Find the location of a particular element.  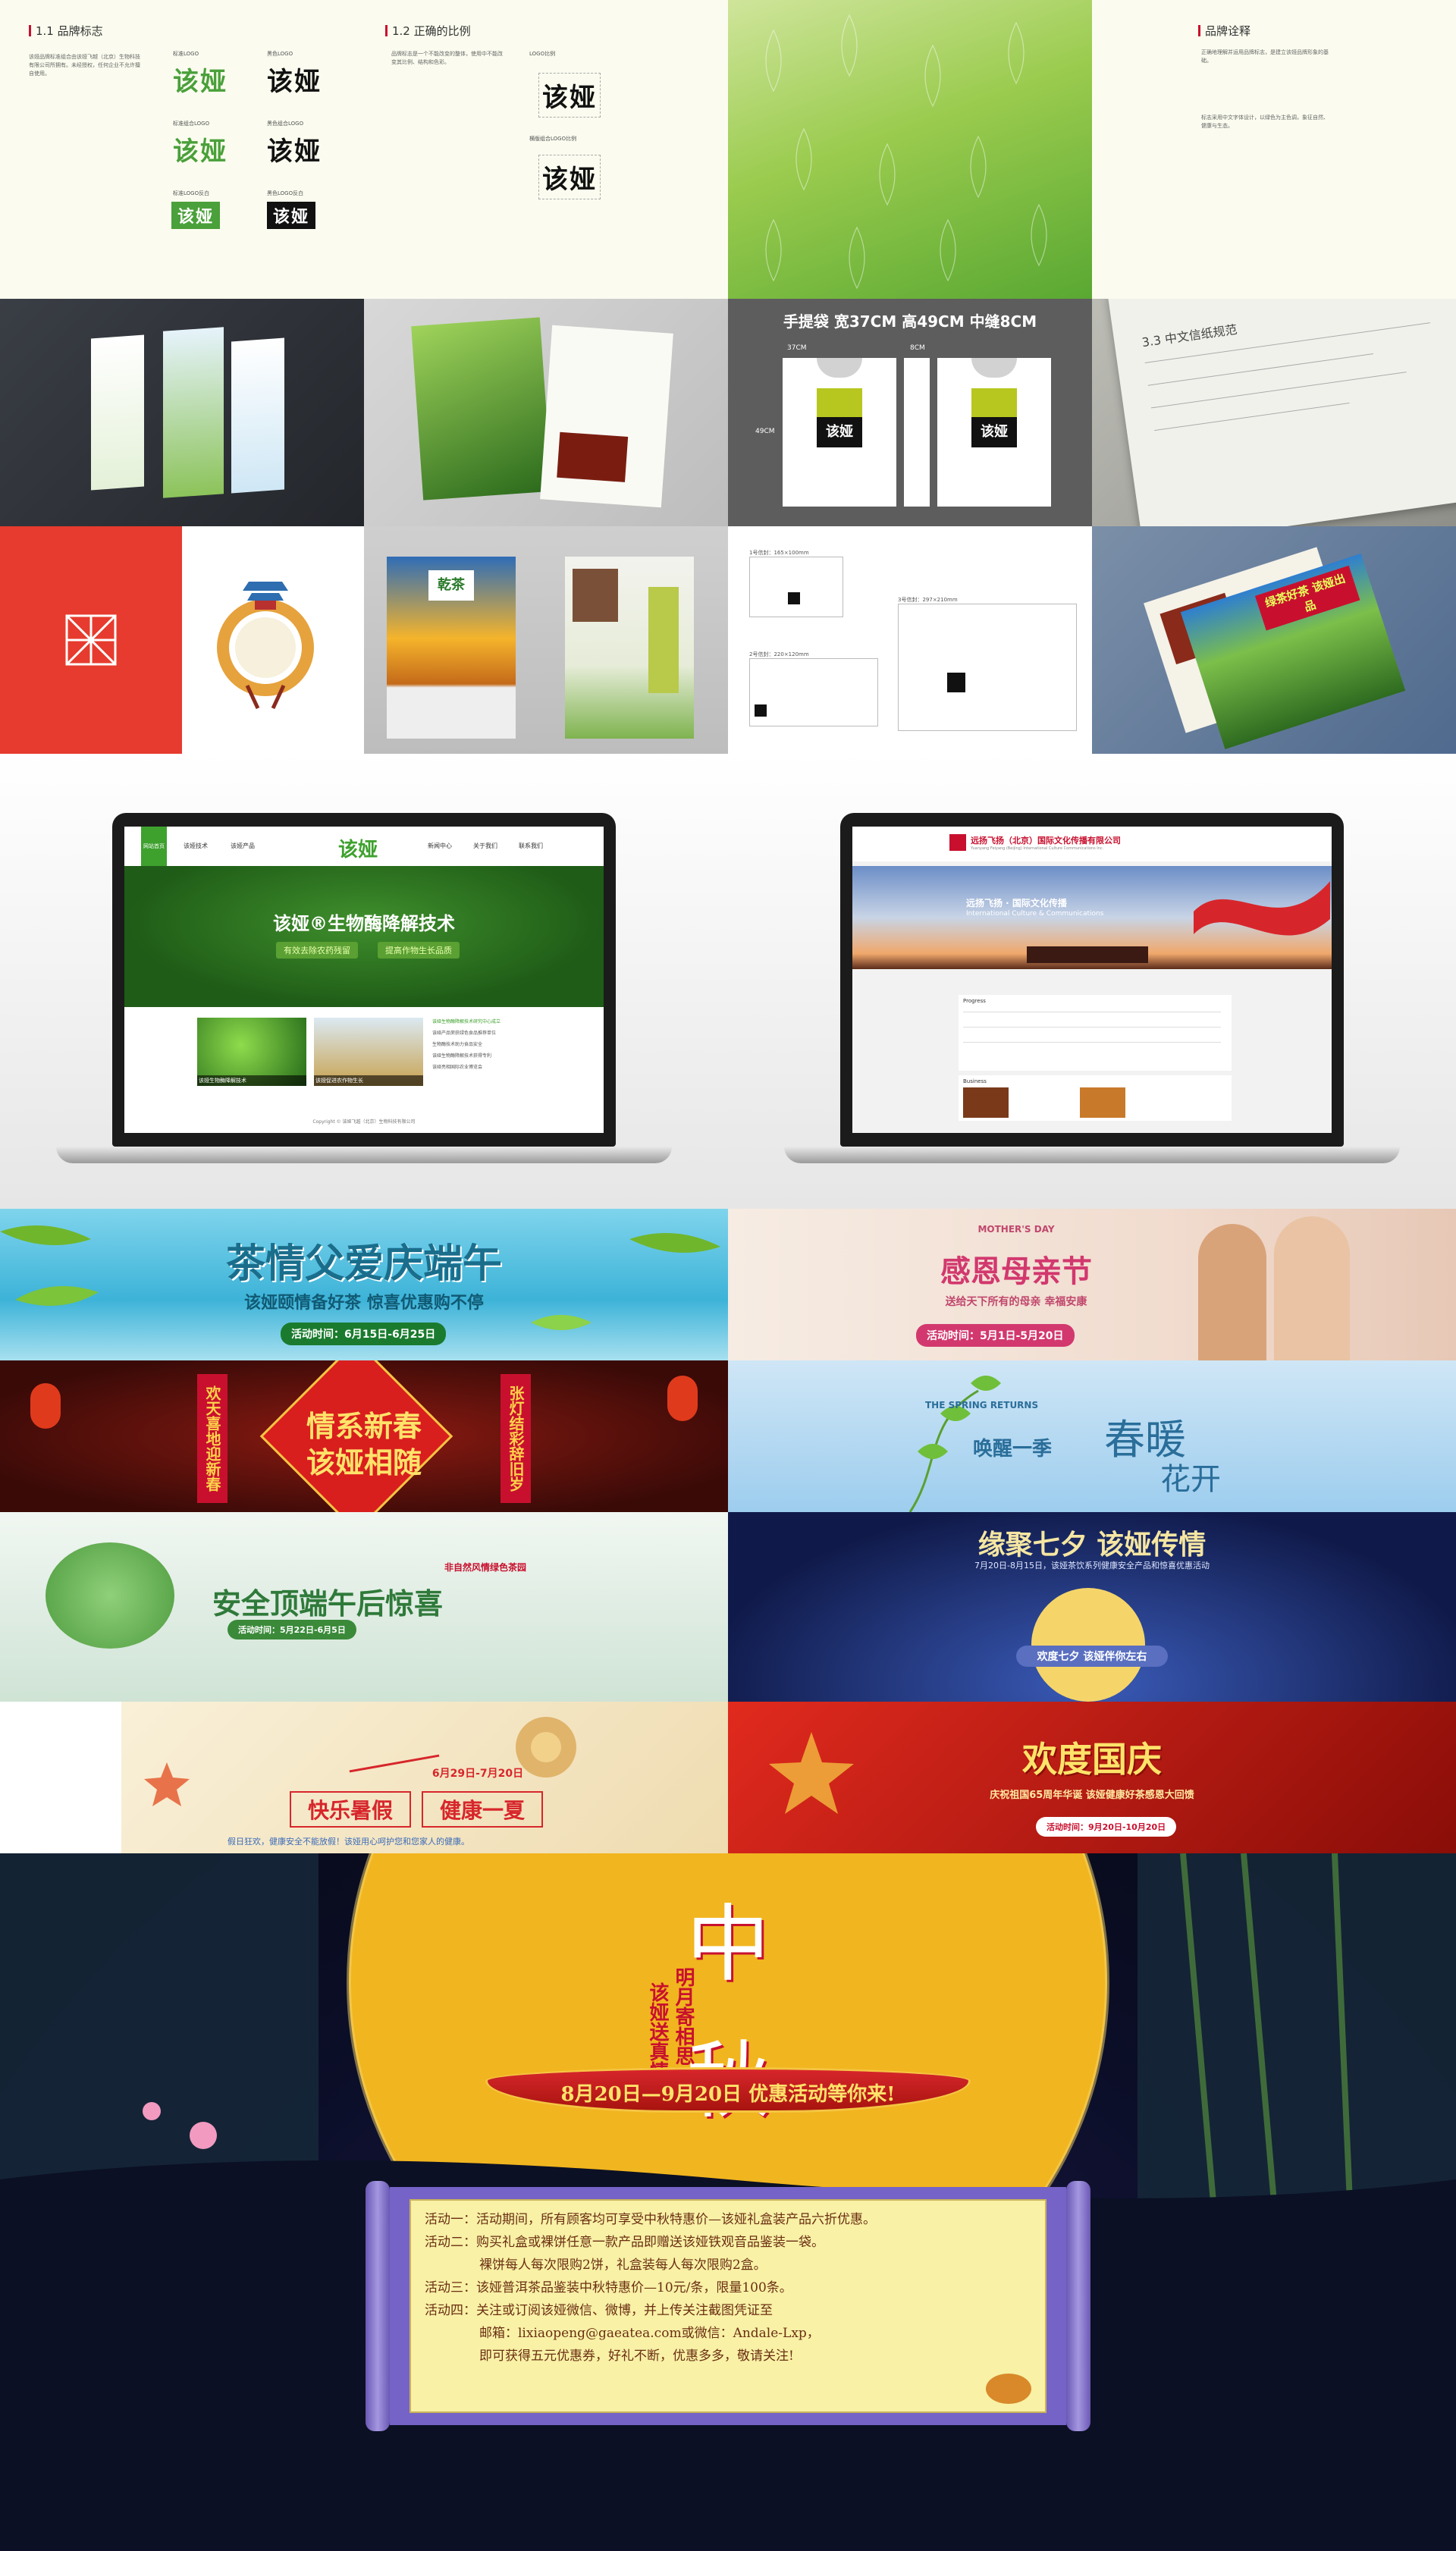

letterhead-title: 3.3 中文信纸规范 is located at coordinates (1189, 336).